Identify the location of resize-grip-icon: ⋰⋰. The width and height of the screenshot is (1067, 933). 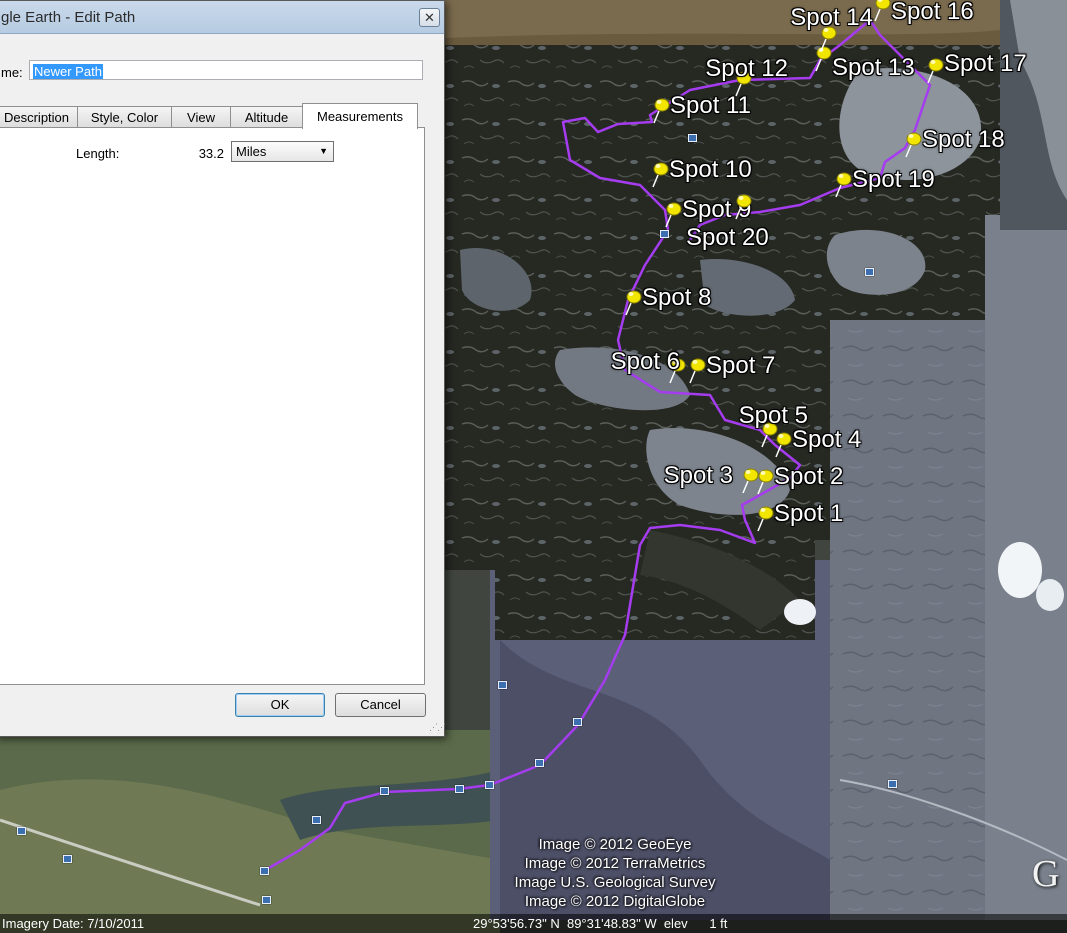
(437, 727).